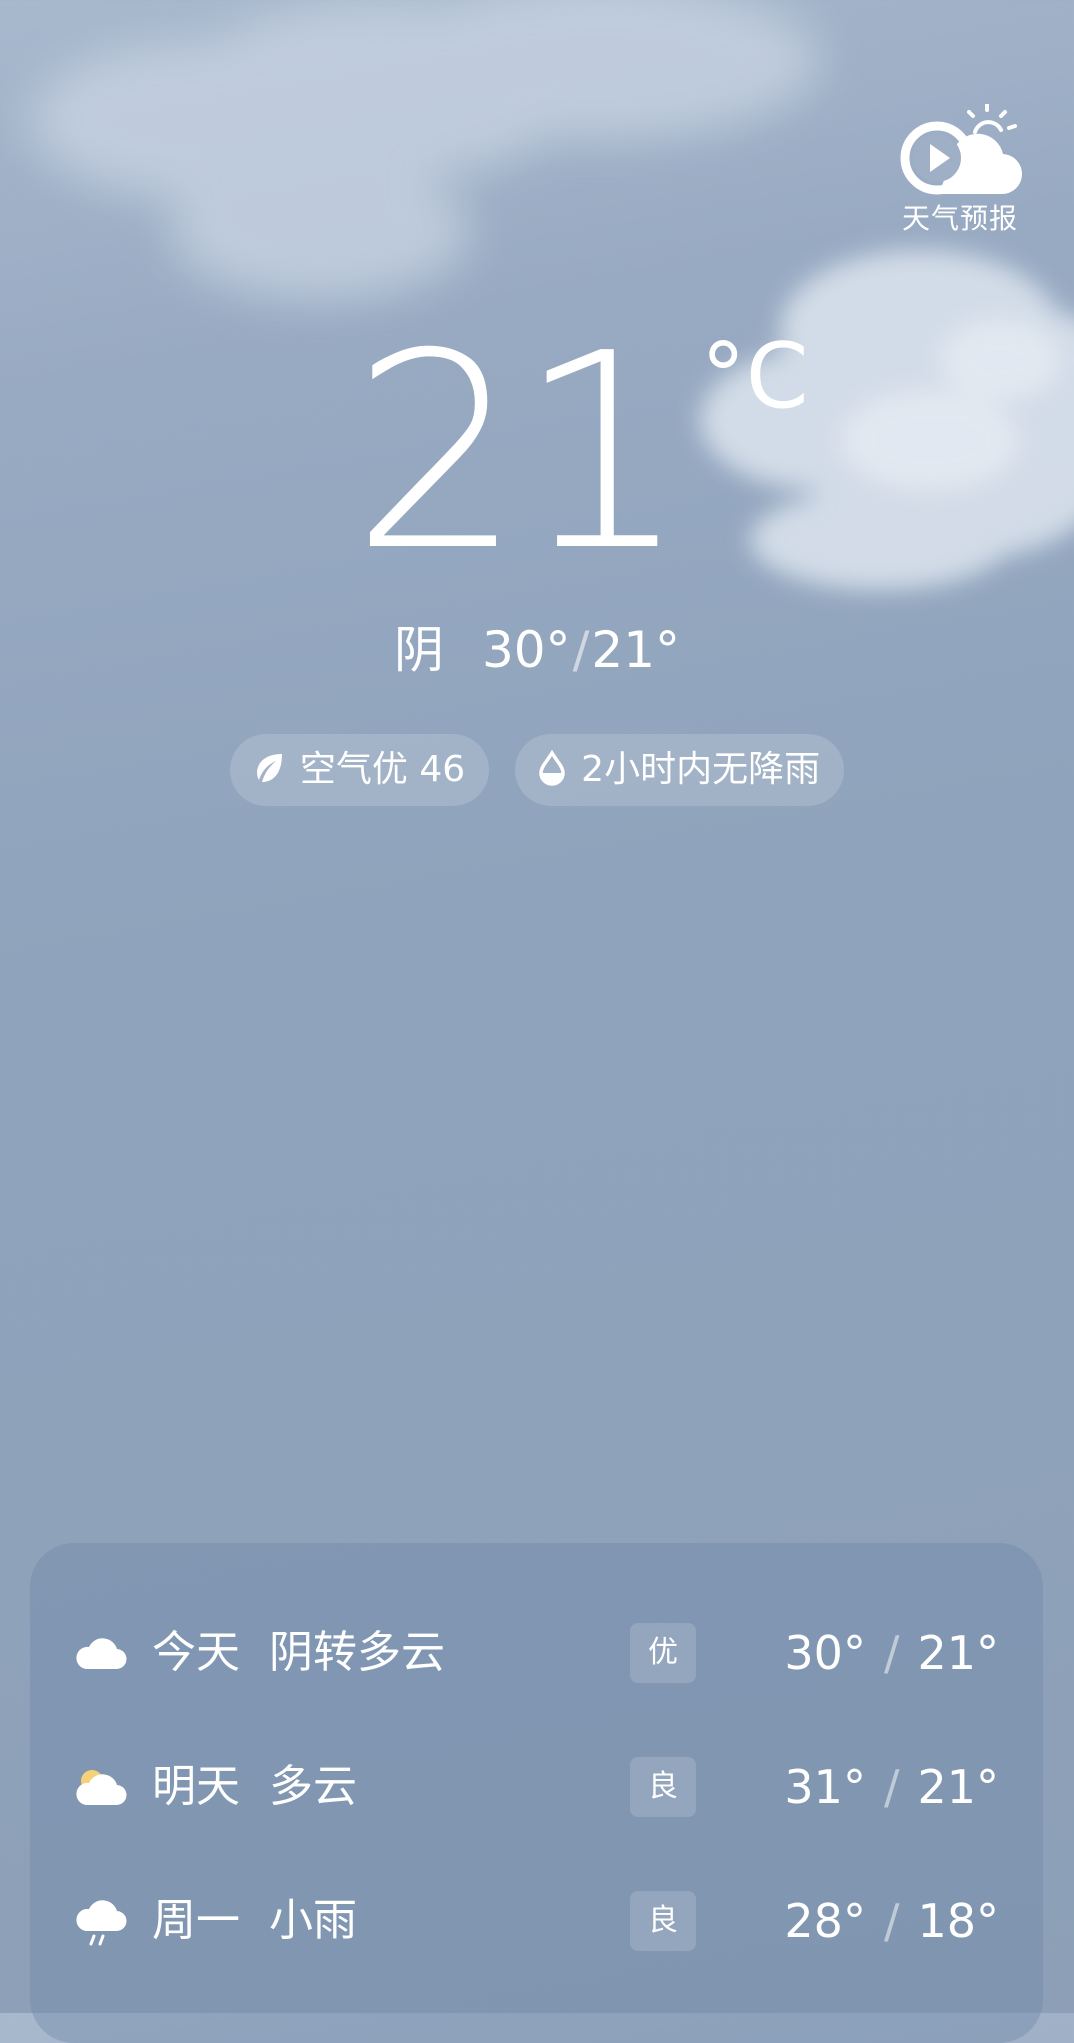  I want to click on today-high: 30°, so click(526, 650).